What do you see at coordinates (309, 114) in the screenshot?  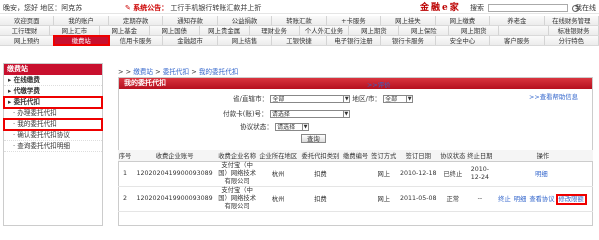 I see `card-select: 请选择 ▼` at bounding box center [309, 114].